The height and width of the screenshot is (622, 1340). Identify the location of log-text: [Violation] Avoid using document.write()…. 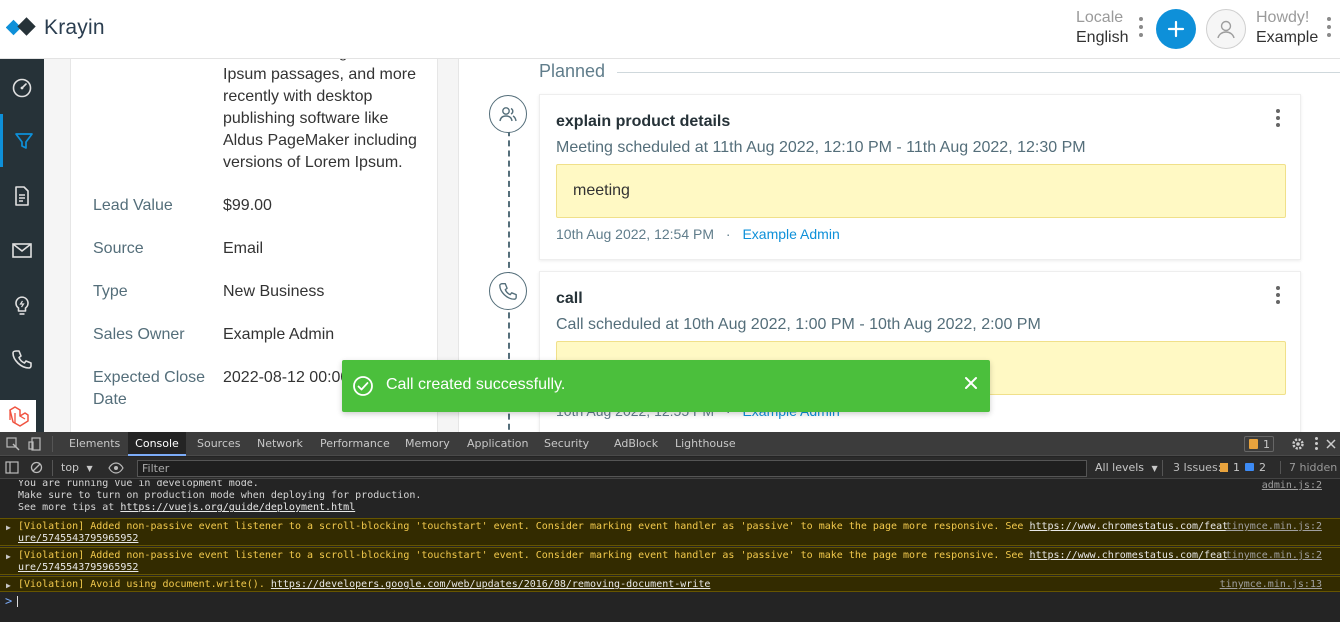
(144, 584).